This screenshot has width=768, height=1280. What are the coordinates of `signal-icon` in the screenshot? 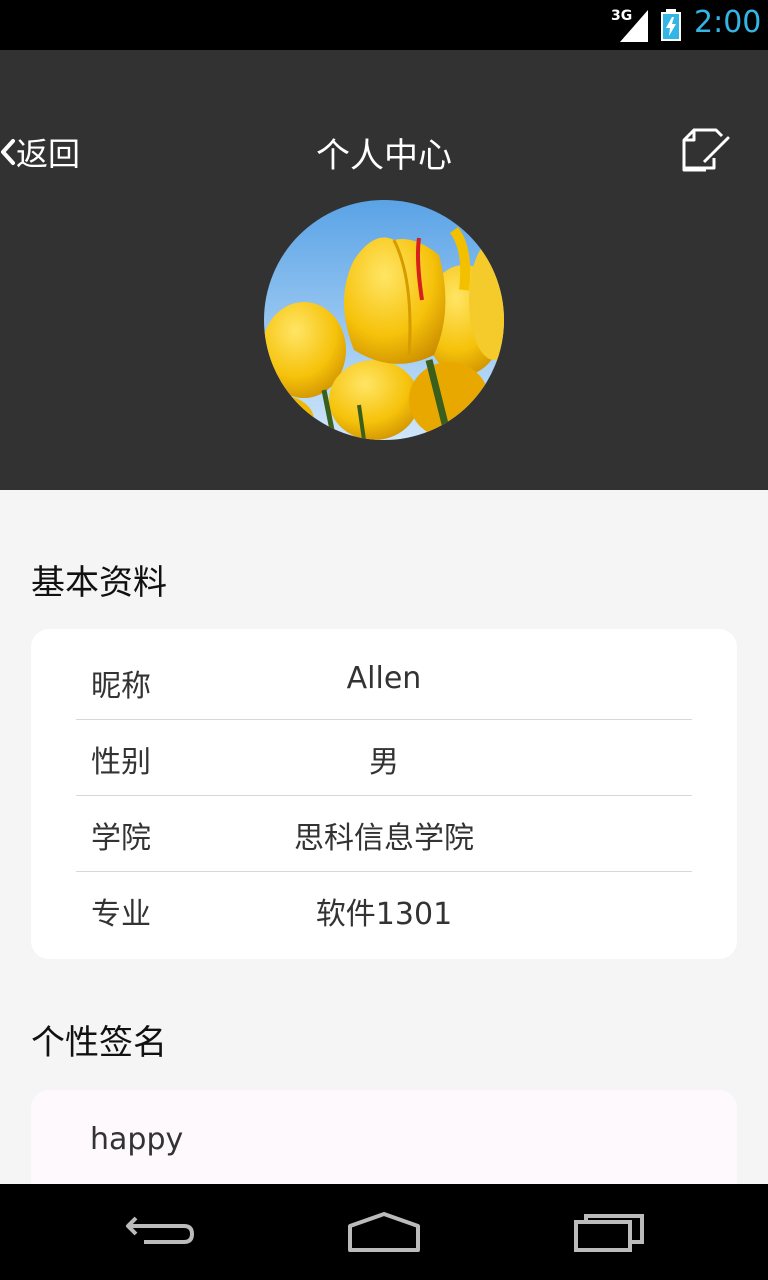 It's located at (634, 26).